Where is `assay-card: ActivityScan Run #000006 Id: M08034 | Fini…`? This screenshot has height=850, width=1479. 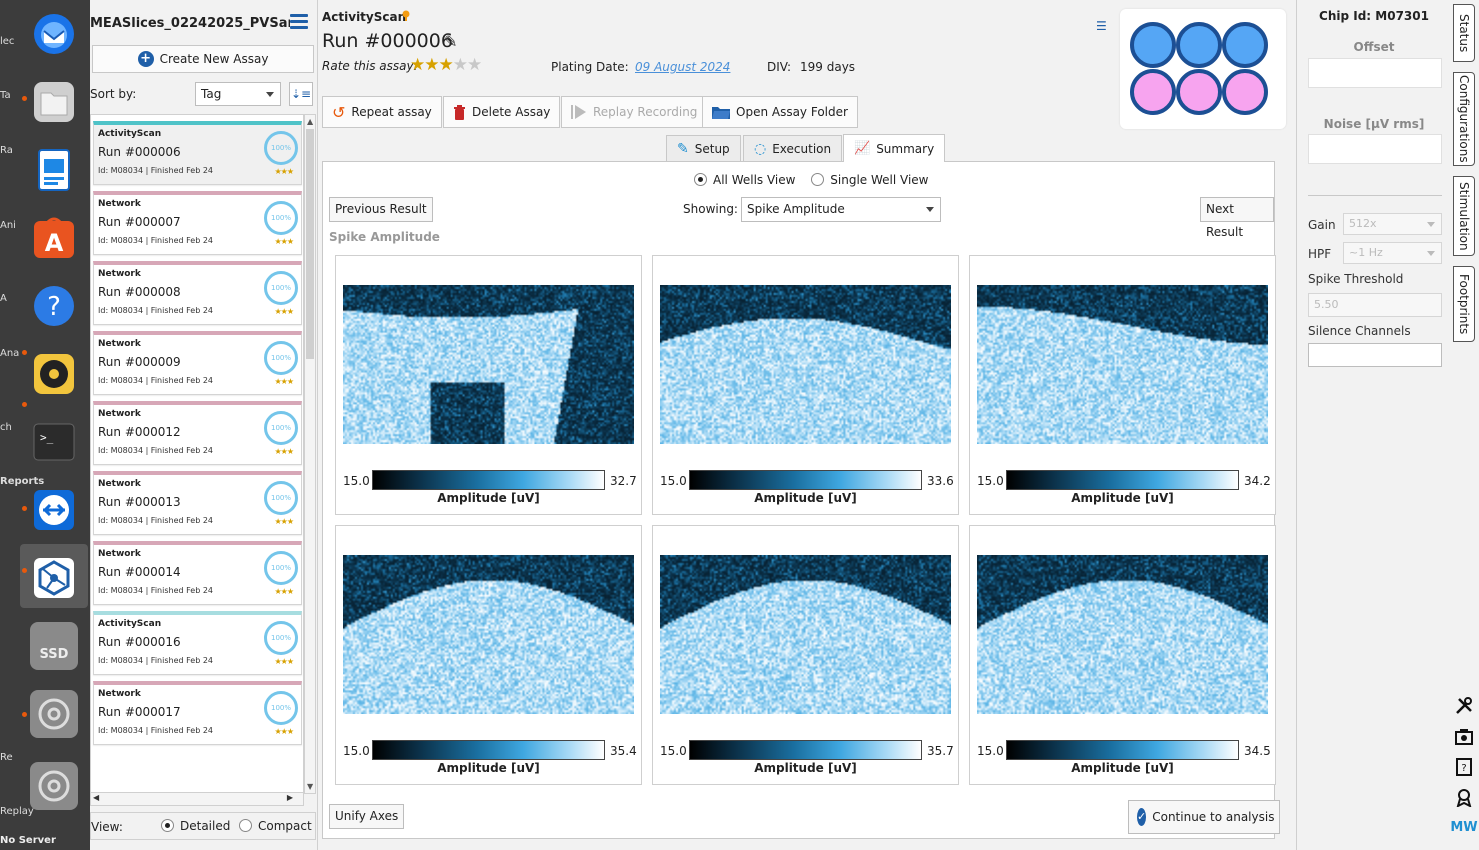 assay-card: ActivityScan Run #000006 Id: M08034 | Fini… is located at coordinates (197, 153).